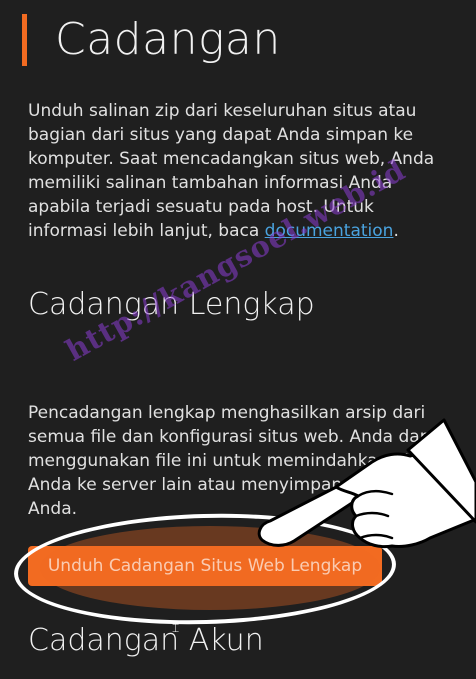 The image size is (476, 679). I want to click on title-accent-bar, so click(24, 40).